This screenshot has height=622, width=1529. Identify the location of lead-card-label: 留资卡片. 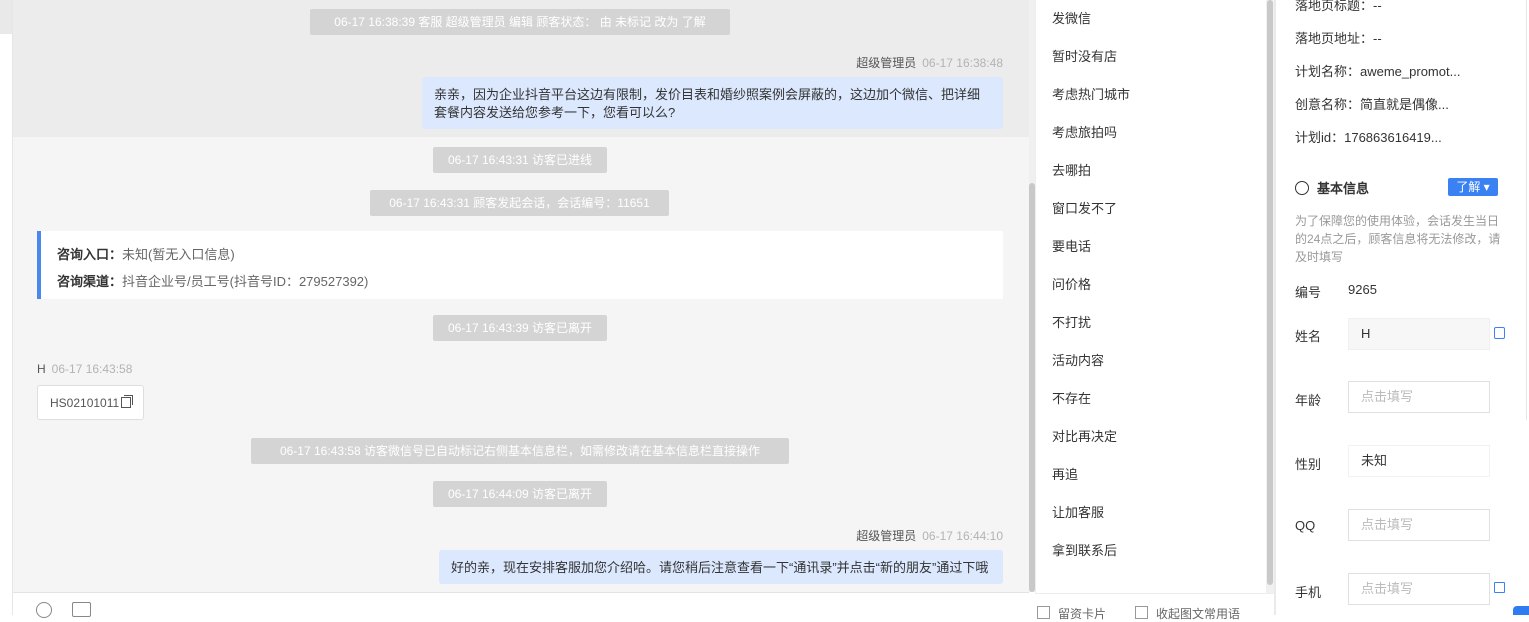
(1082, 614).